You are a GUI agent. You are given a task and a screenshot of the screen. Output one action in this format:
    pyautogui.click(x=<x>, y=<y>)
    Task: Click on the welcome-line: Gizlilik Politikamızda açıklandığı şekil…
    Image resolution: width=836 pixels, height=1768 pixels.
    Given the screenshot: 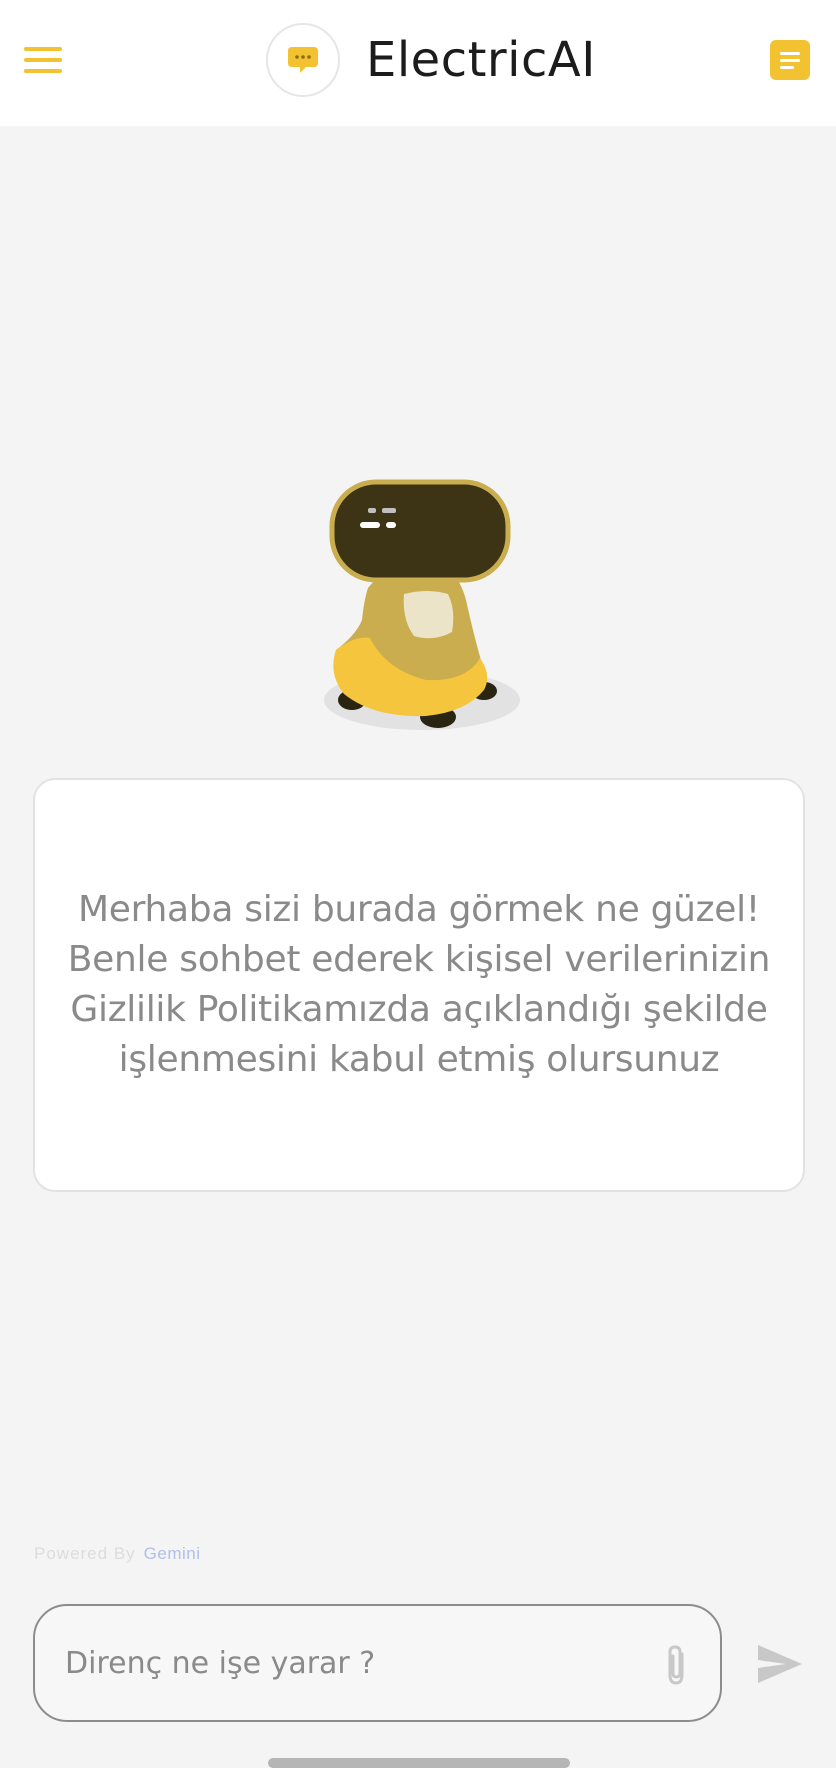 What is the action you would take?
    pyautogui.click(x=419, y=1009)
    